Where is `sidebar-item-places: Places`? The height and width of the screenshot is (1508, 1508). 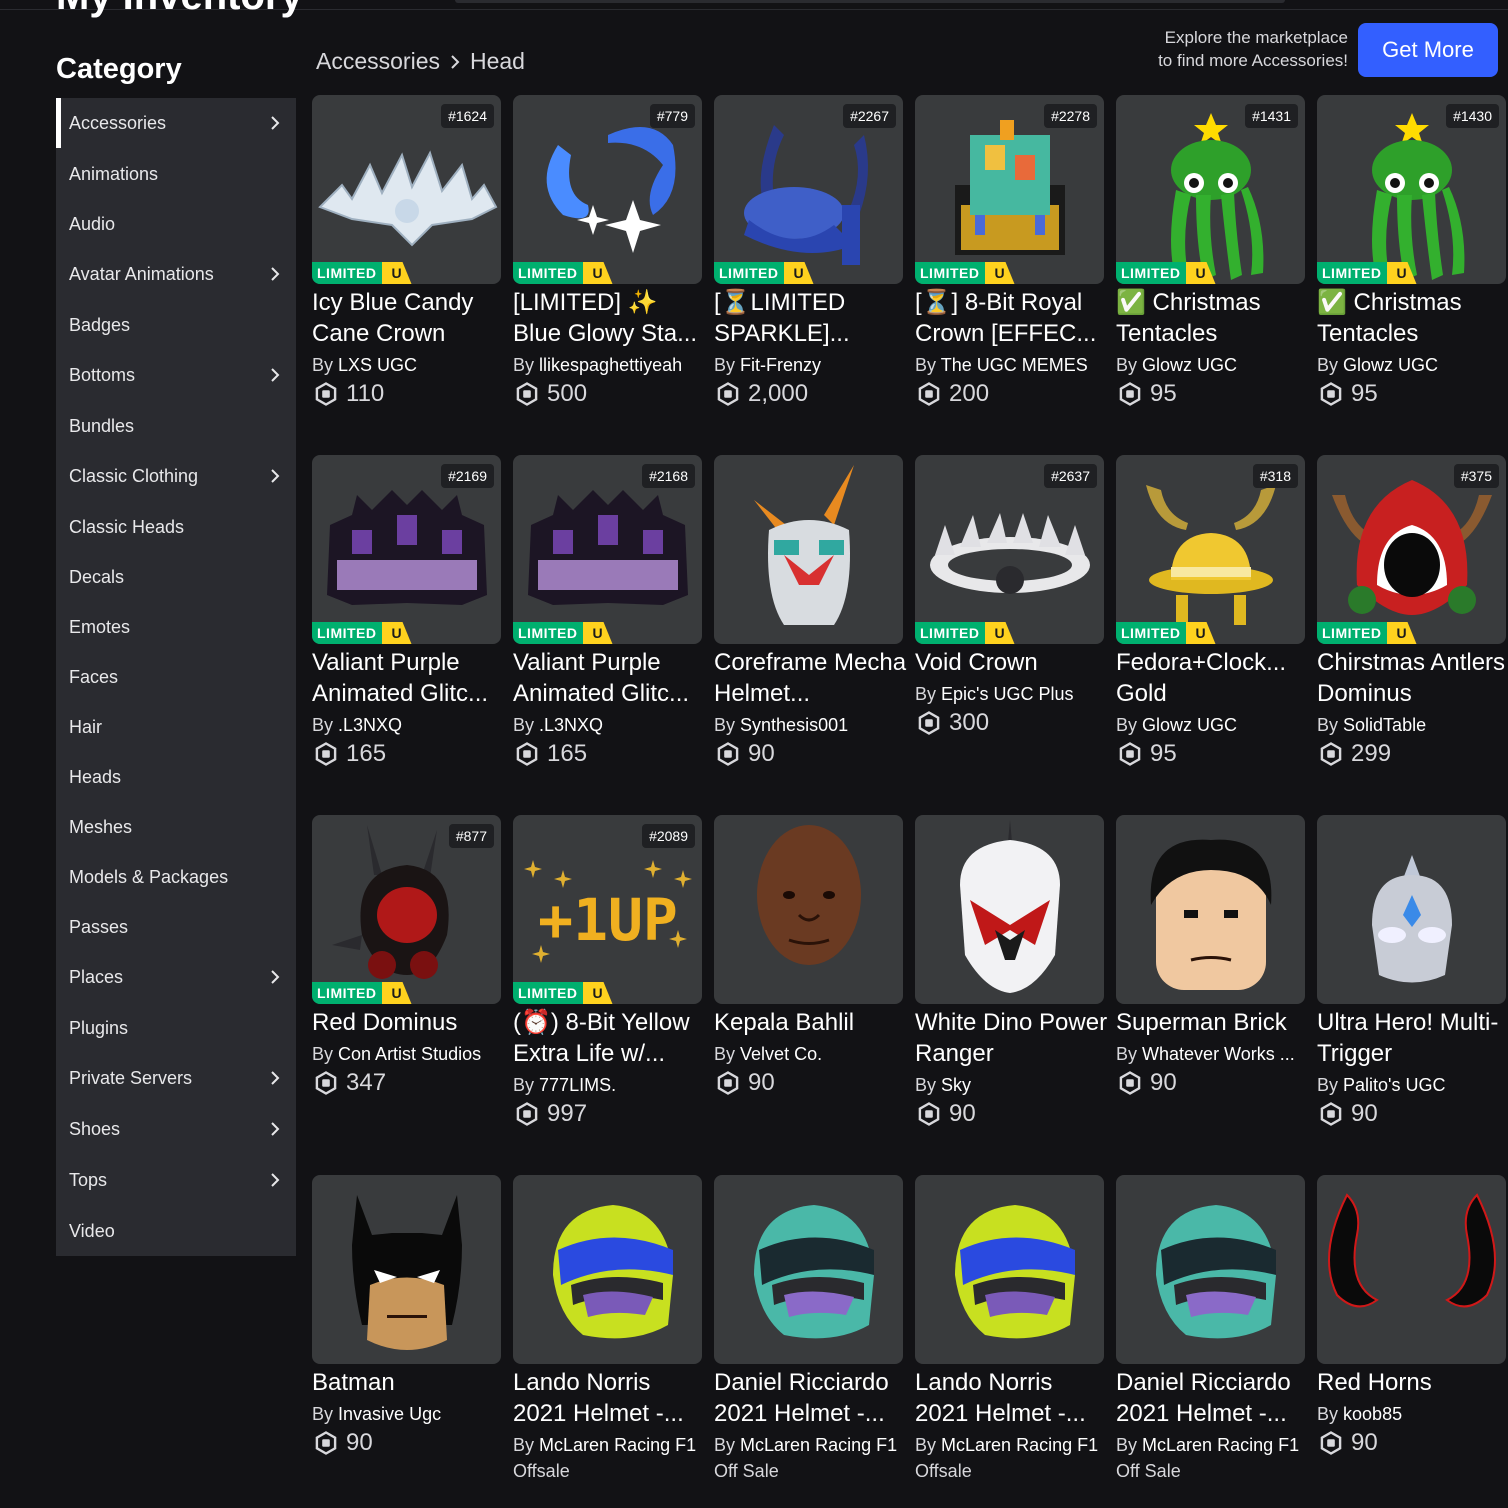 sidebar-item-places: Places is located at coordinates (176, 977).